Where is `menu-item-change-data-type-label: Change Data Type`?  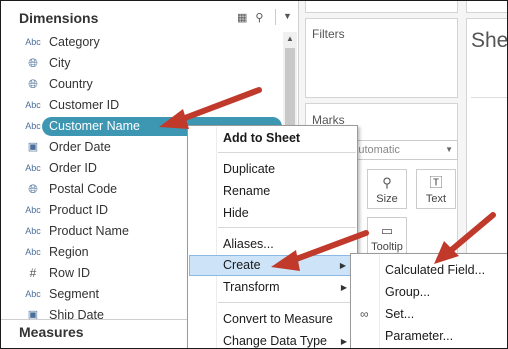 menu-item-change-data-type-label: Change Data Type is located at coordinates (275, 341).